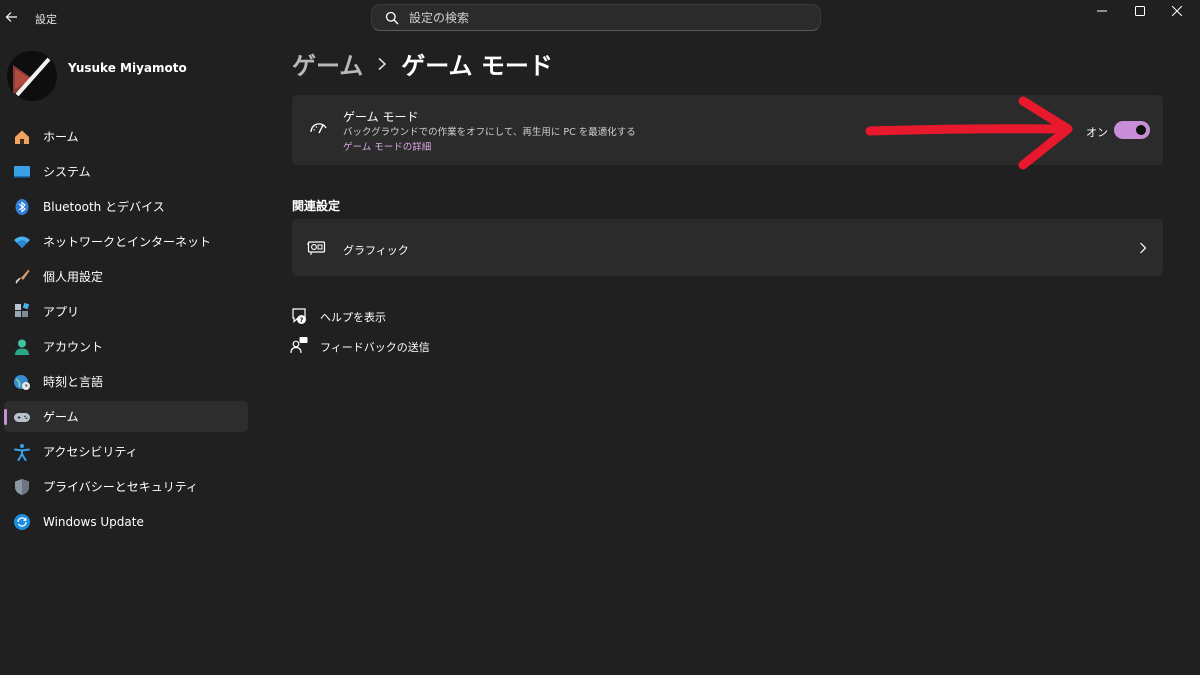  I want to click on close-button, so click(1177, 11).